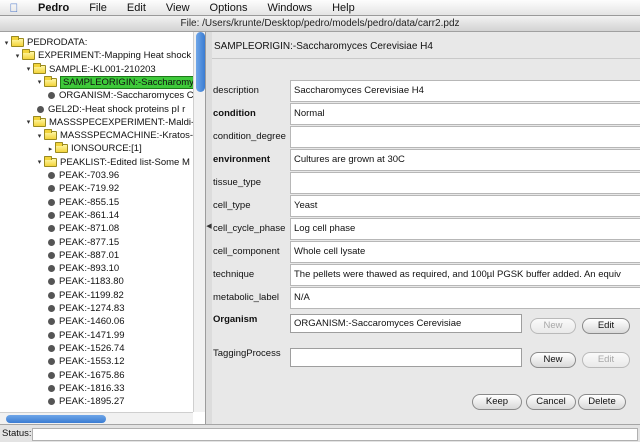 The height and width of the screenshot is (442, 640). Describe the element at coordinates (234, 113) in the screenshot. I see `field-label-condition: condition` at that location.